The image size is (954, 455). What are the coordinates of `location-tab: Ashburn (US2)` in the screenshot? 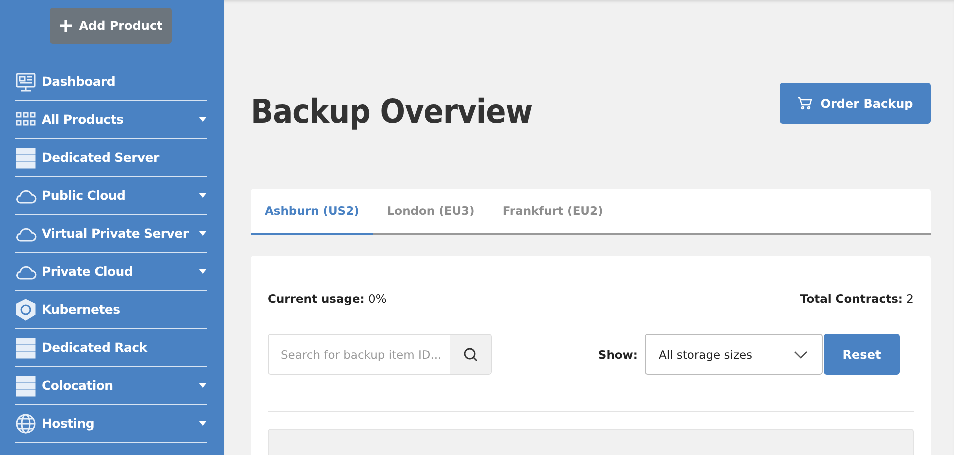 It's located at (312, 212).